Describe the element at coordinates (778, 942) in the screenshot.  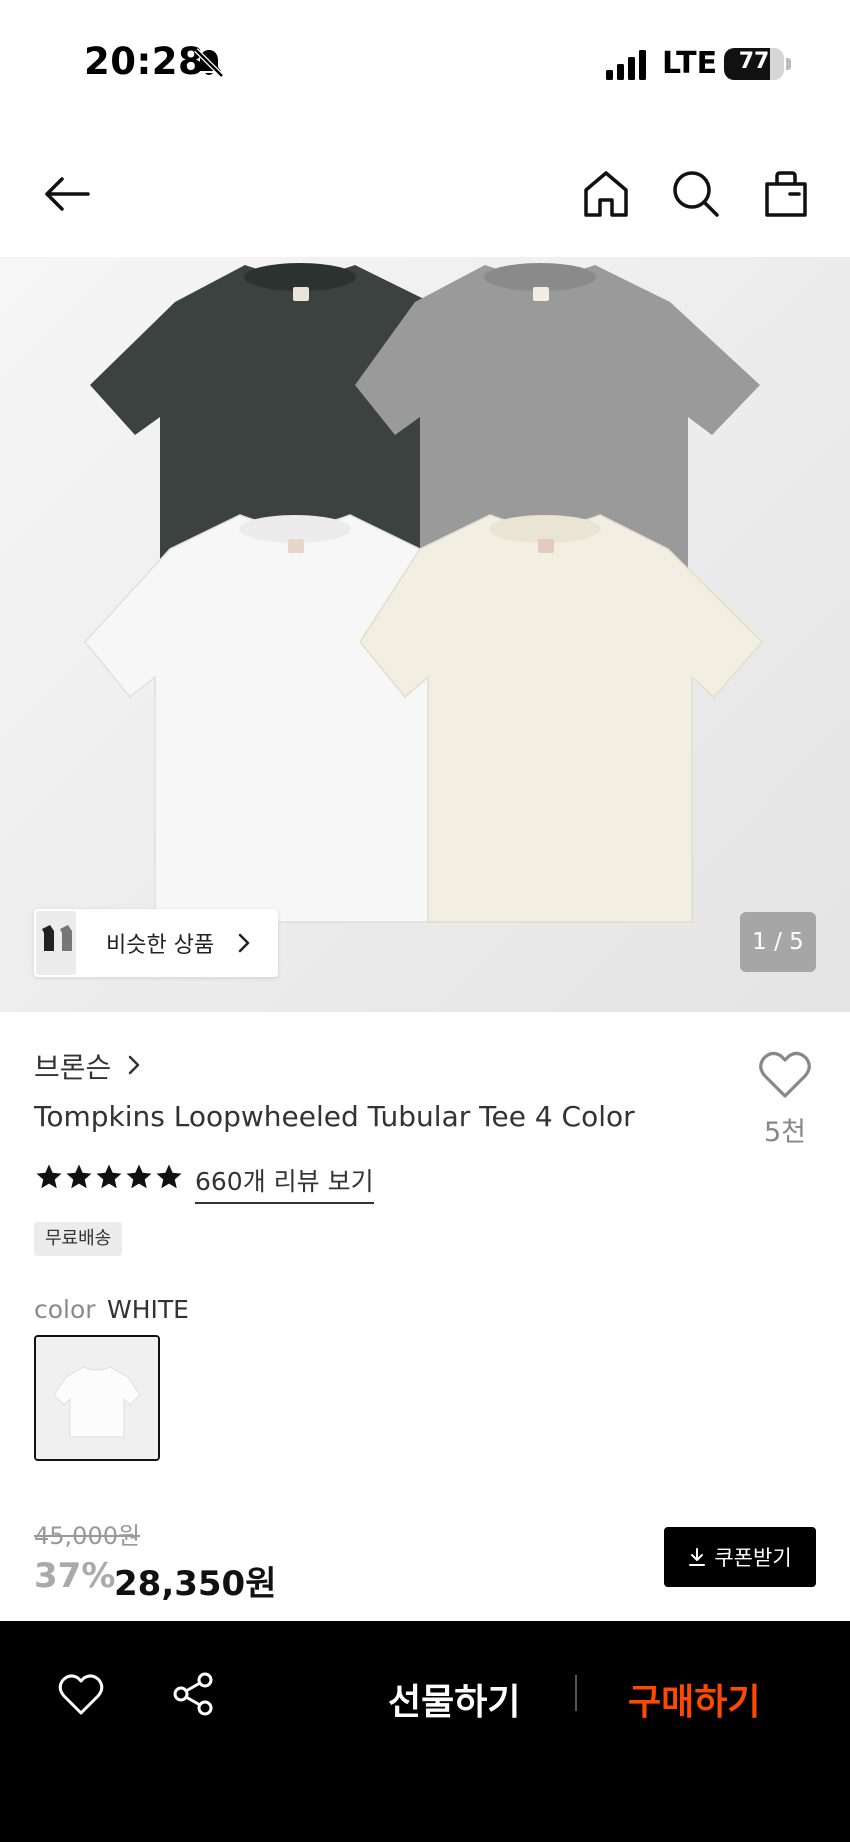
I see `image-counter: 1 / 5` at that location.